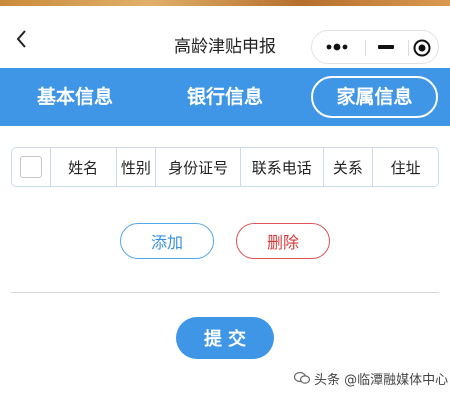 This screenshot has width=450, height=395. I want to click on wechat-icon, so click(302, 377).